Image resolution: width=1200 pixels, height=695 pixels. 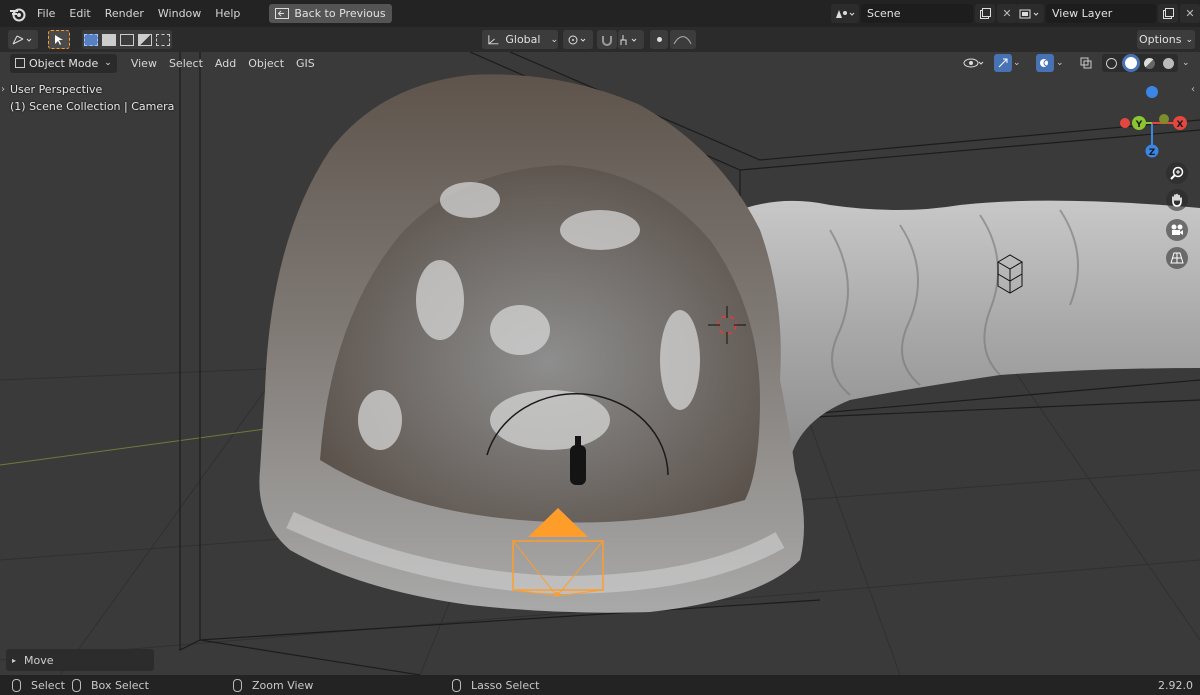 I want to click on scene-browser-icon, so click(x=845, y=13).